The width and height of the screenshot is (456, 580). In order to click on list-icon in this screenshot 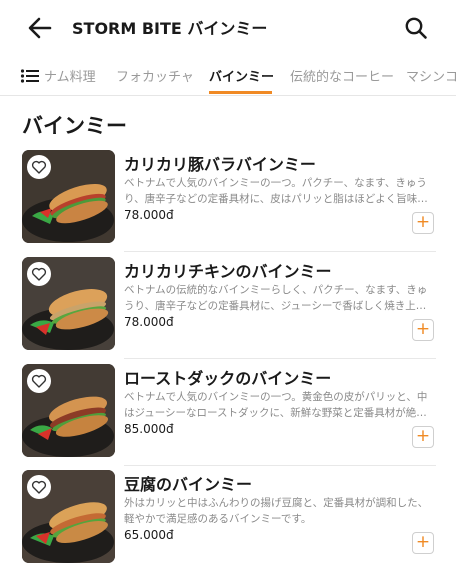, I will do `click(29, 76)`.